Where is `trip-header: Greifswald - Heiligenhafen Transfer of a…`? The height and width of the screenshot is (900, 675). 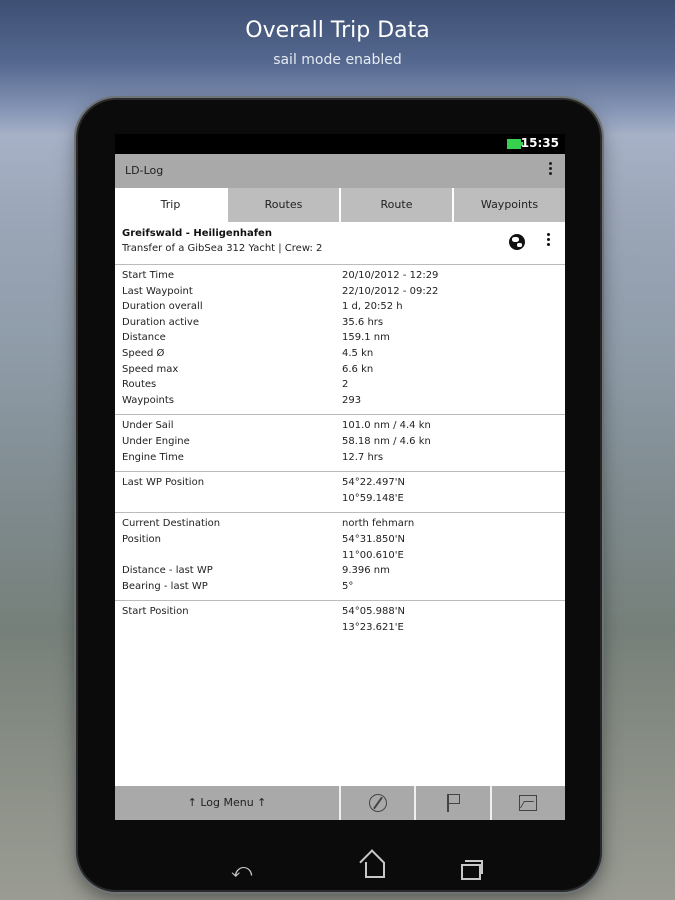
trip-header: Greifswald - Heiligenhafen Transfer of a… is located at coordinates (340, 243).